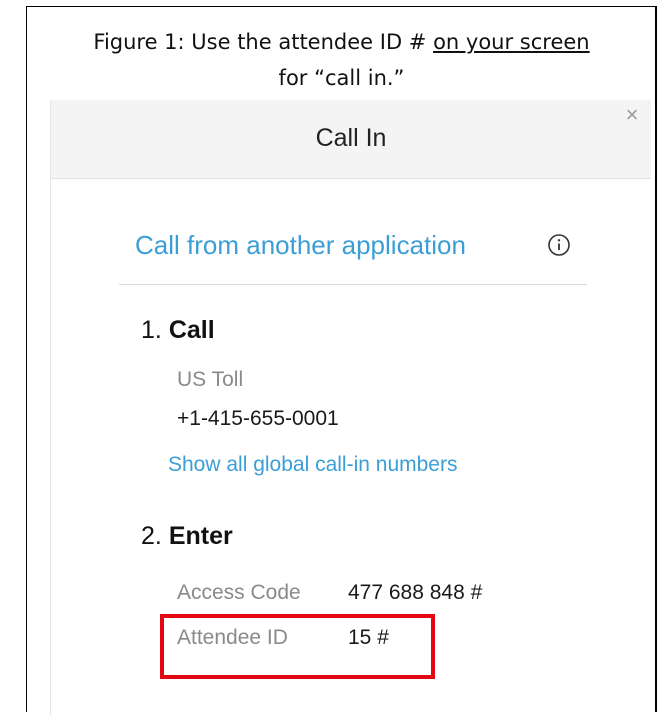  I want to click on step-label: Enter, so click(200, 536).